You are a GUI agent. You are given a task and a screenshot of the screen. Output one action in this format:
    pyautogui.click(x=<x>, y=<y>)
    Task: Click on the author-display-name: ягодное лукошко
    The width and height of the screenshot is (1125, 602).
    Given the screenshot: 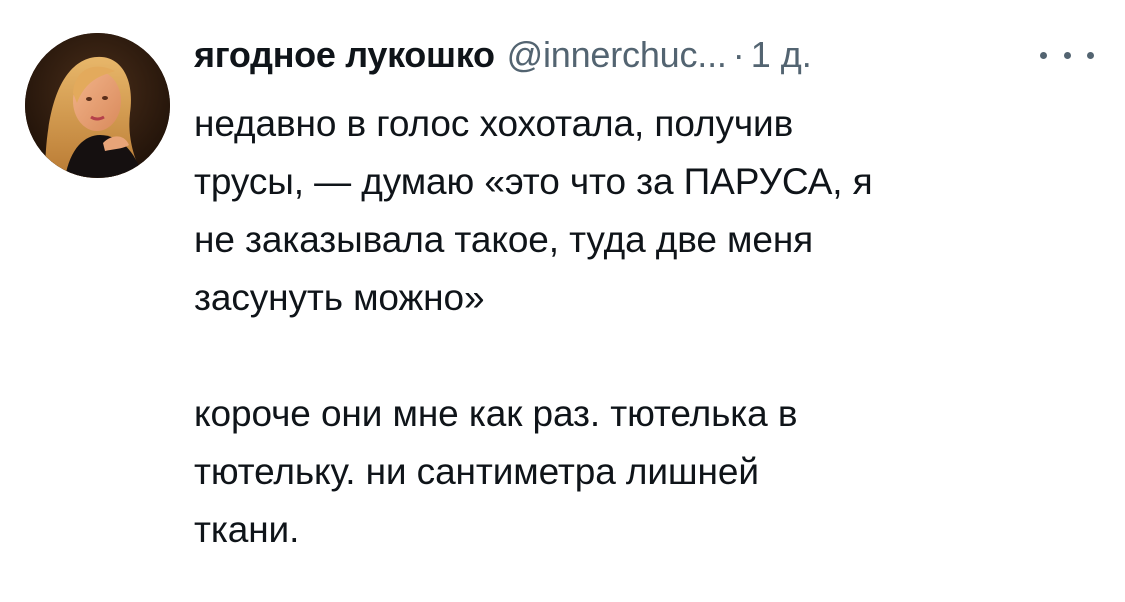 What is the action you would take?
    pyautogui.click(x=344, y=55)
    